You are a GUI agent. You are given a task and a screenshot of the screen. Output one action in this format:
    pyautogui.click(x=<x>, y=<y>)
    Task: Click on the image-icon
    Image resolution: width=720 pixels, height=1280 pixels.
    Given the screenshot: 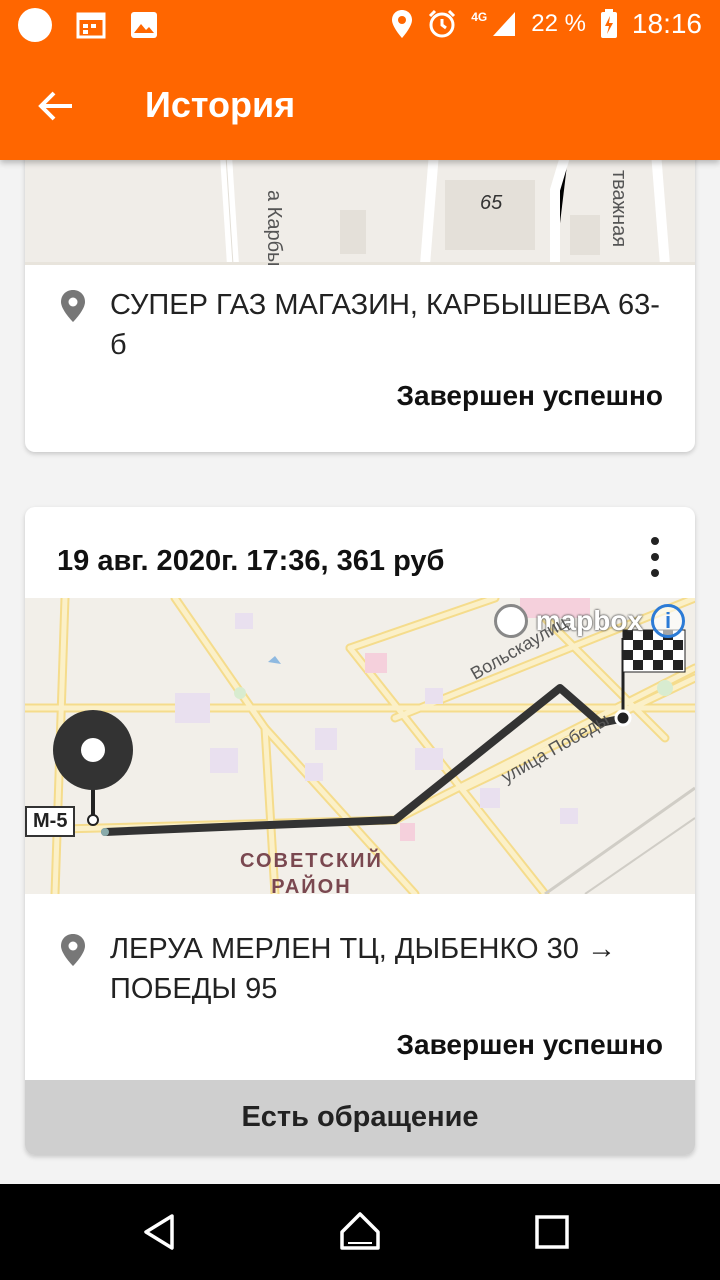 What is the action you would take?
    pyautogui.click(x=144, y=25)
    